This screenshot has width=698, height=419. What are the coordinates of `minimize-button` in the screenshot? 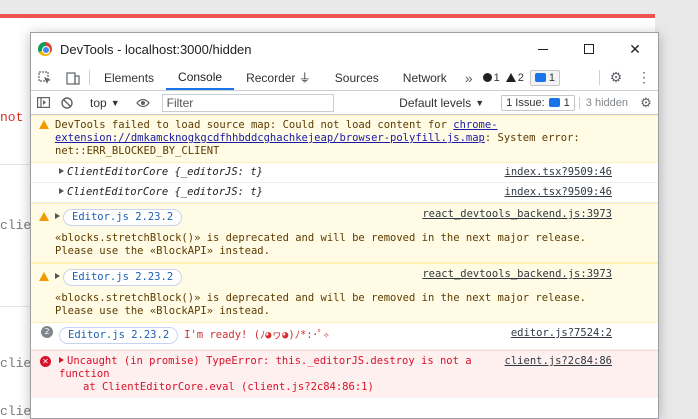 It's located at (543, 49).